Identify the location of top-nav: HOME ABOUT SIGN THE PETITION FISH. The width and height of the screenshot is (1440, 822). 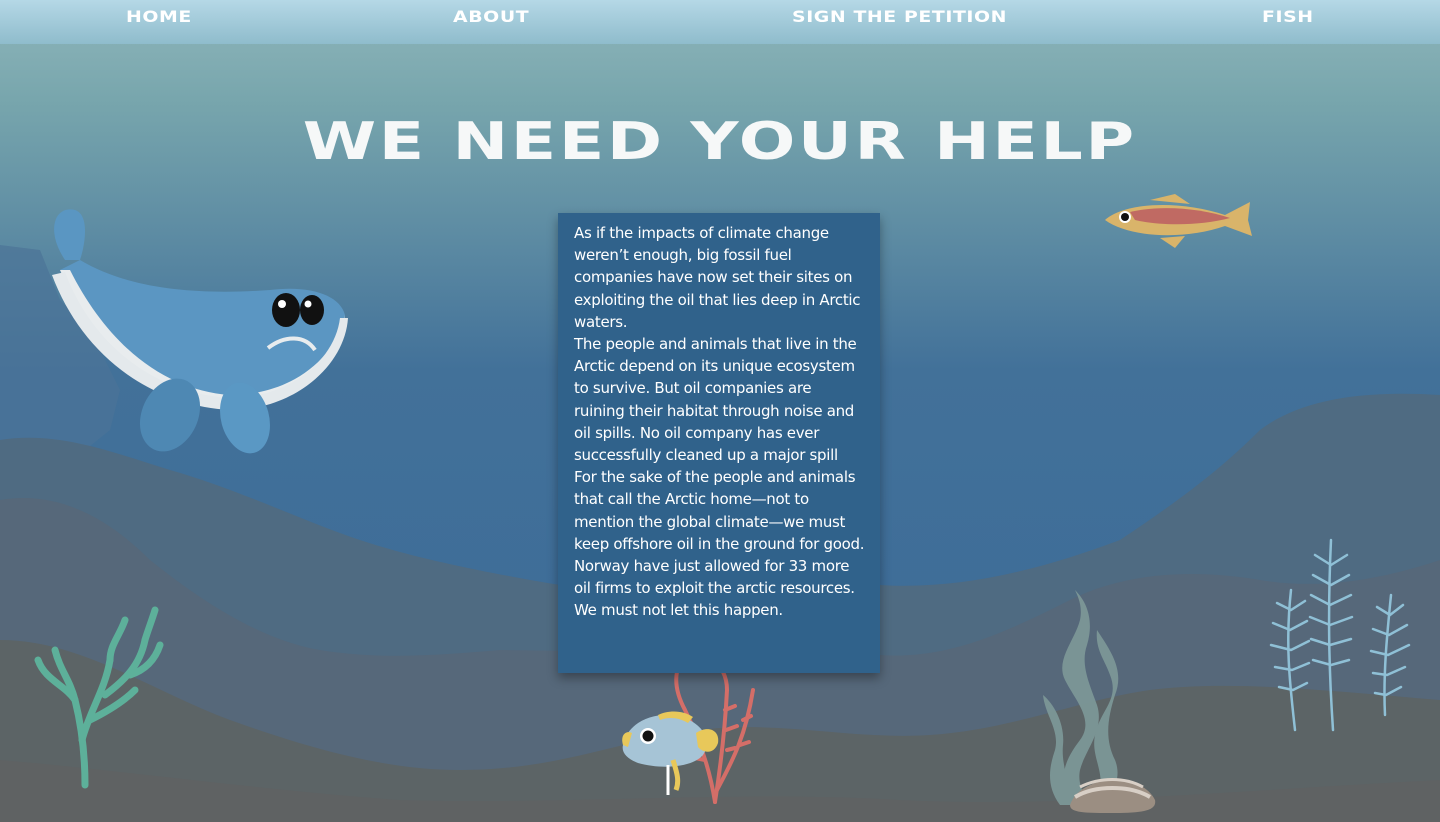
(720, 22).